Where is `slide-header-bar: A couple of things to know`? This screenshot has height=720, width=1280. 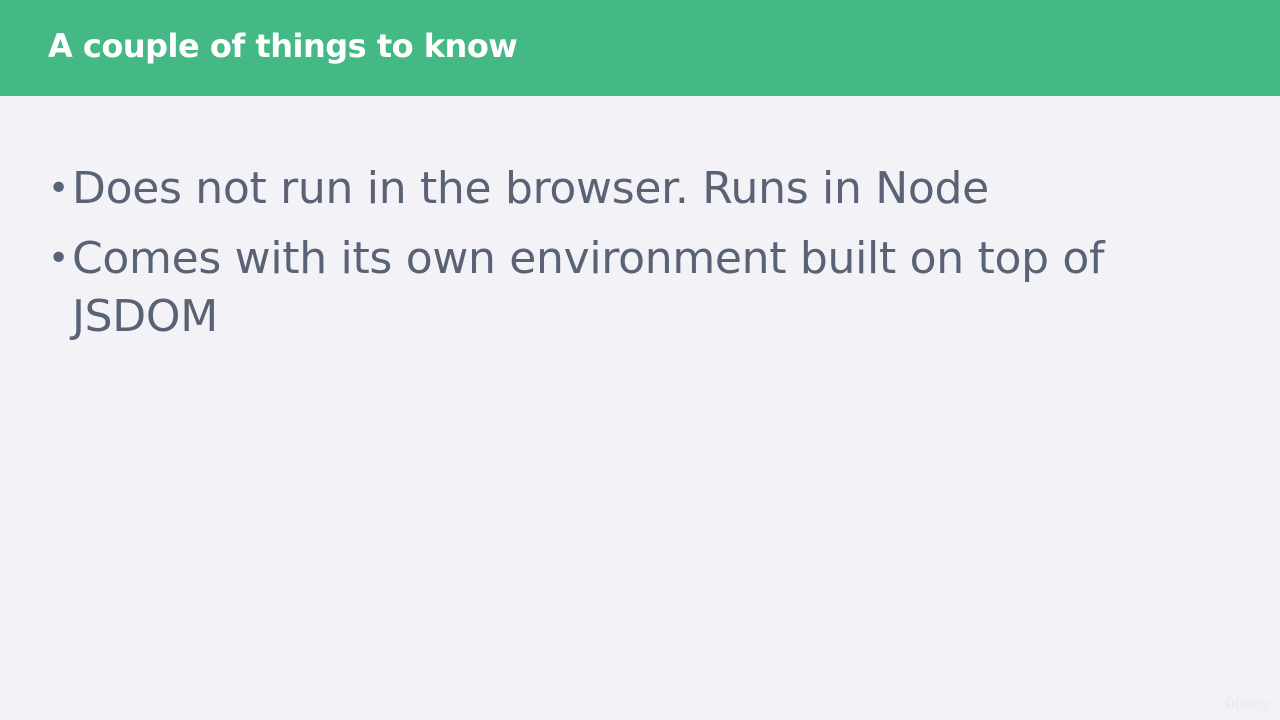 slide-header-bar: A couple of things to know is located at coordinates (640, 48).